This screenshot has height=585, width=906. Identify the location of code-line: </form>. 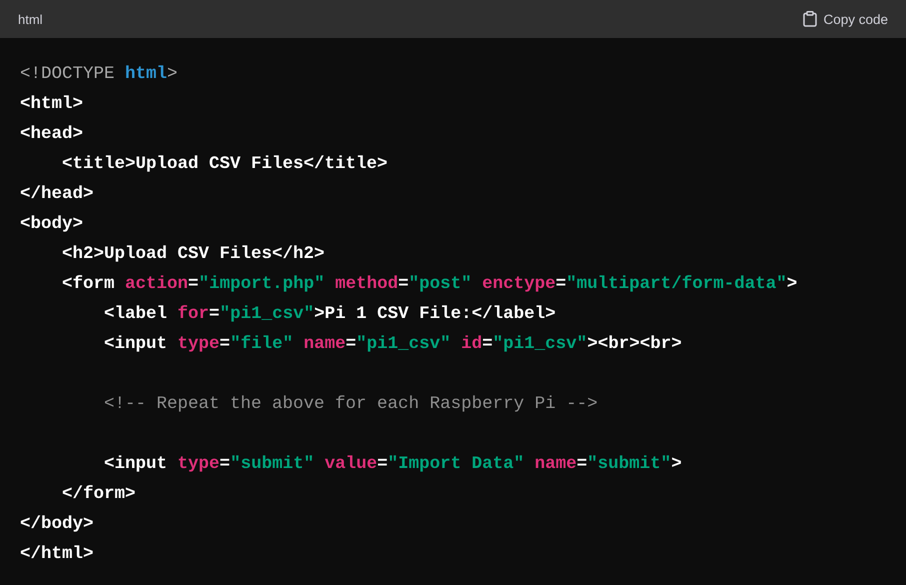
(99, 494).